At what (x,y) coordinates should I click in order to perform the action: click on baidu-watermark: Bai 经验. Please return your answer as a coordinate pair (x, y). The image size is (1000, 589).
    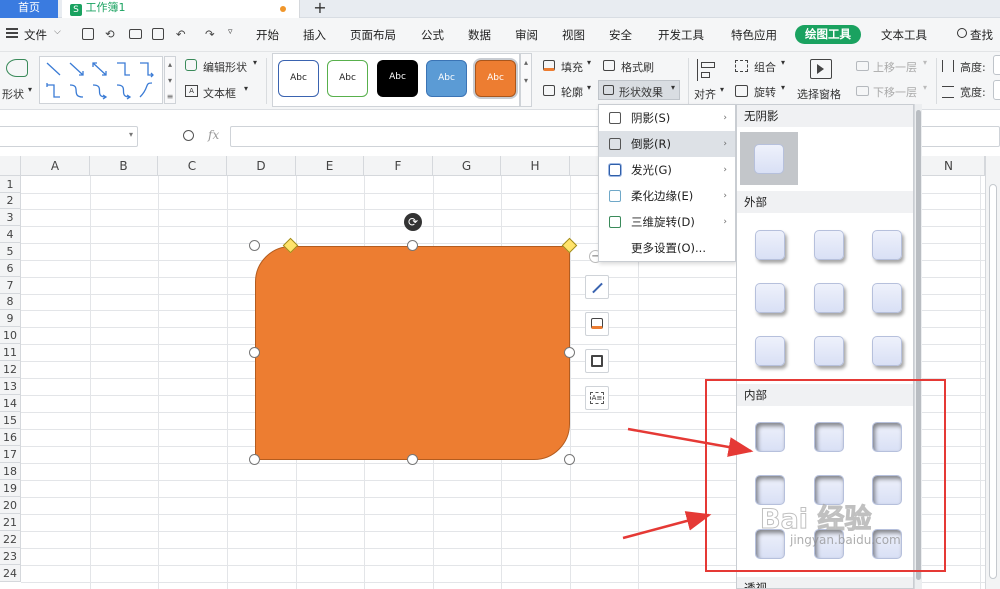
    Looking at the image, I should click on (815, 520).